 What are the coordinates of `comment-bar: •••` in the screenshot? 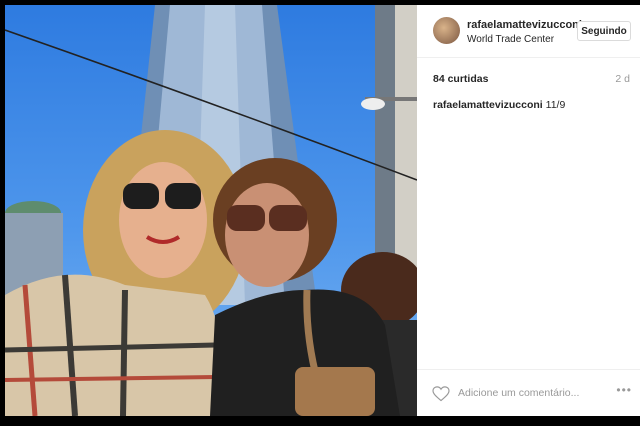 It's located at (528, 393).